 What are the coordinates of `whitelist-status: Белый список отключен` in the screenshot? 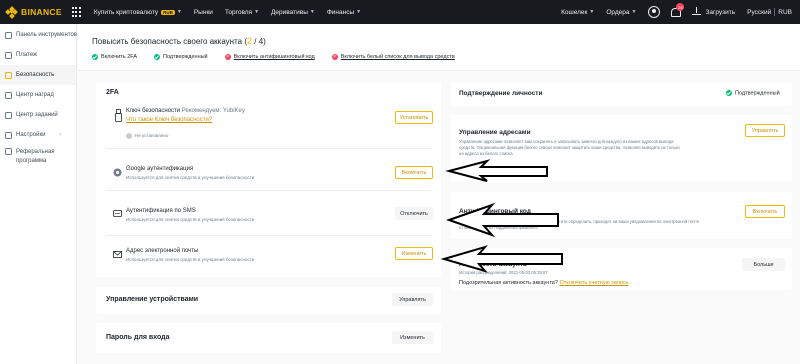 It's located at (487, 172).